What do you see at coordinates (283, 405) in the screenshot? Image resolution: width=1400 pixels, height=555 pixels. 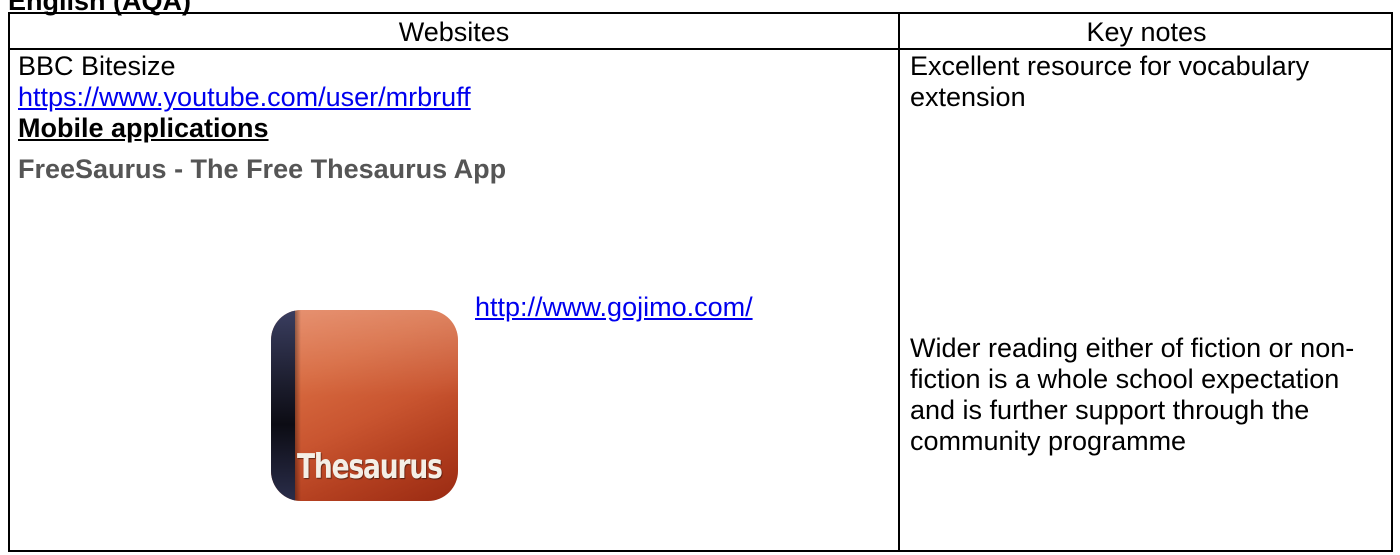 I see `book-spine` at bounding box center [283, 405].